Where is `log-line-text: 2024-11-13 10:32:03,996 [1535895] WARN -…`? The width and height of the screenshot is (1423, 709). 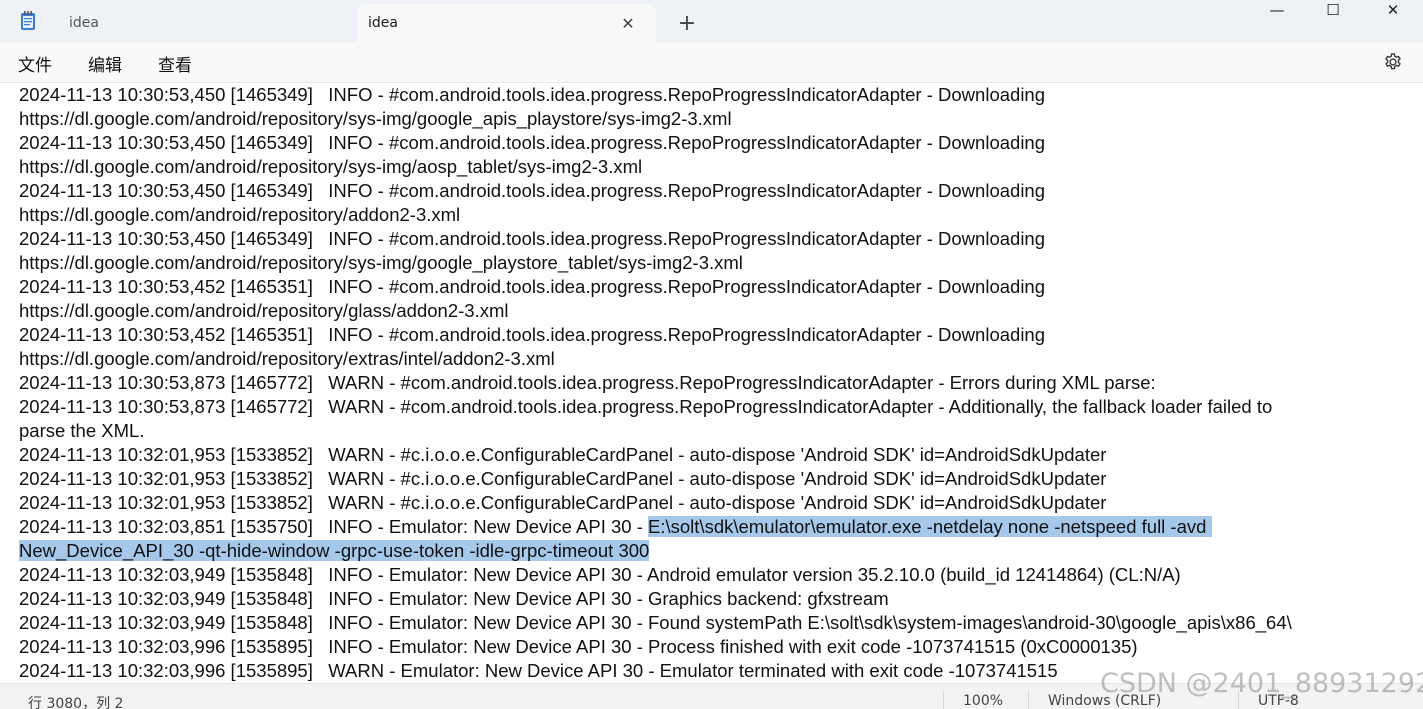
log-line-text: 2024-11-13 10:32:03,996 [1535895] WARN -… is located at coordinates (538, 670).